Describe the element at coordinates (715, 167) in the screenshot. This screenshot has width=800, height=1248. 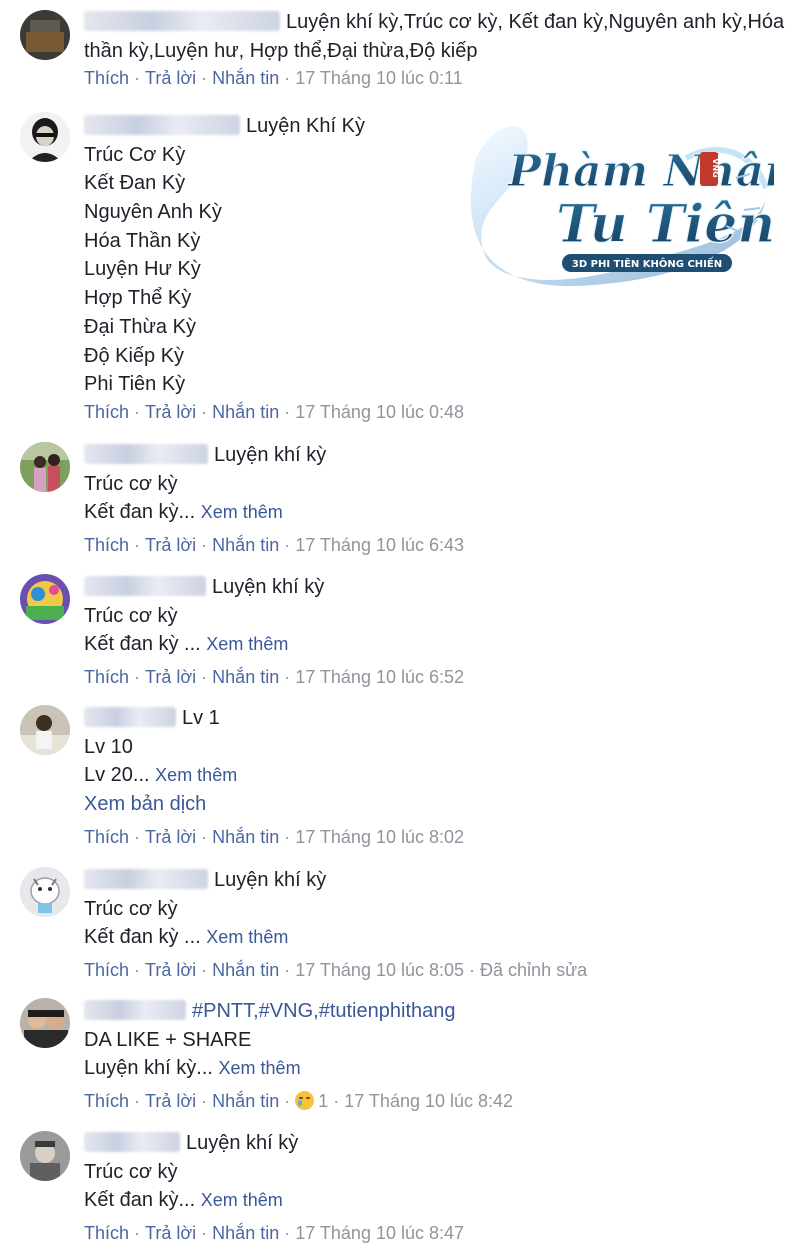
I see `logo-badge: VNG` at that location.